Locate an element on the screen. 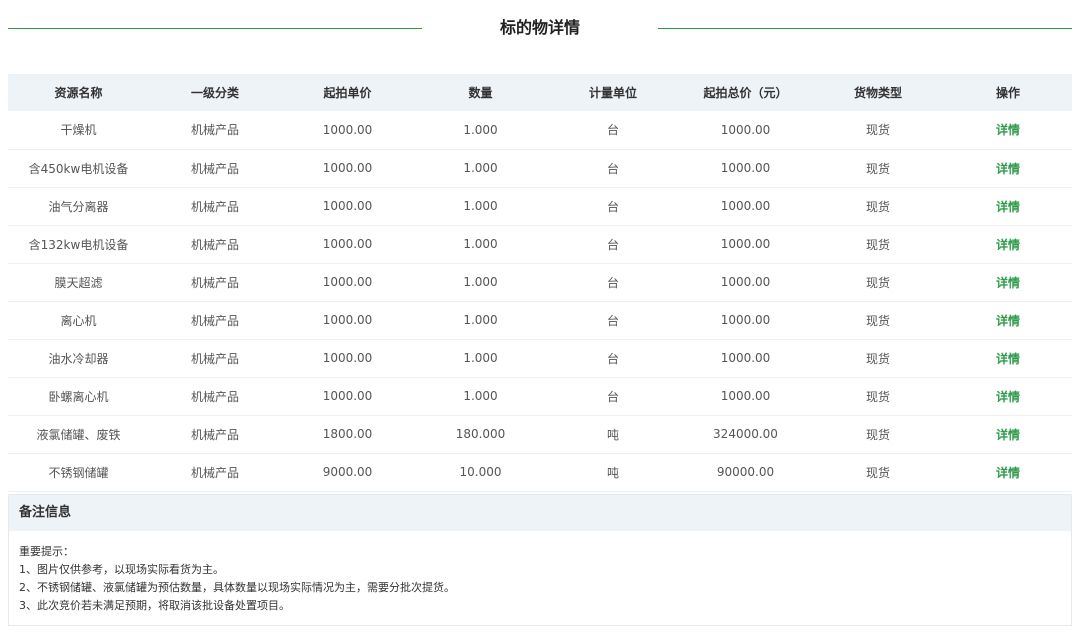 The height and width of the screenshot is (635, 1080). cell-unit-price: 9000.00 is located at coordinates (347, 472).